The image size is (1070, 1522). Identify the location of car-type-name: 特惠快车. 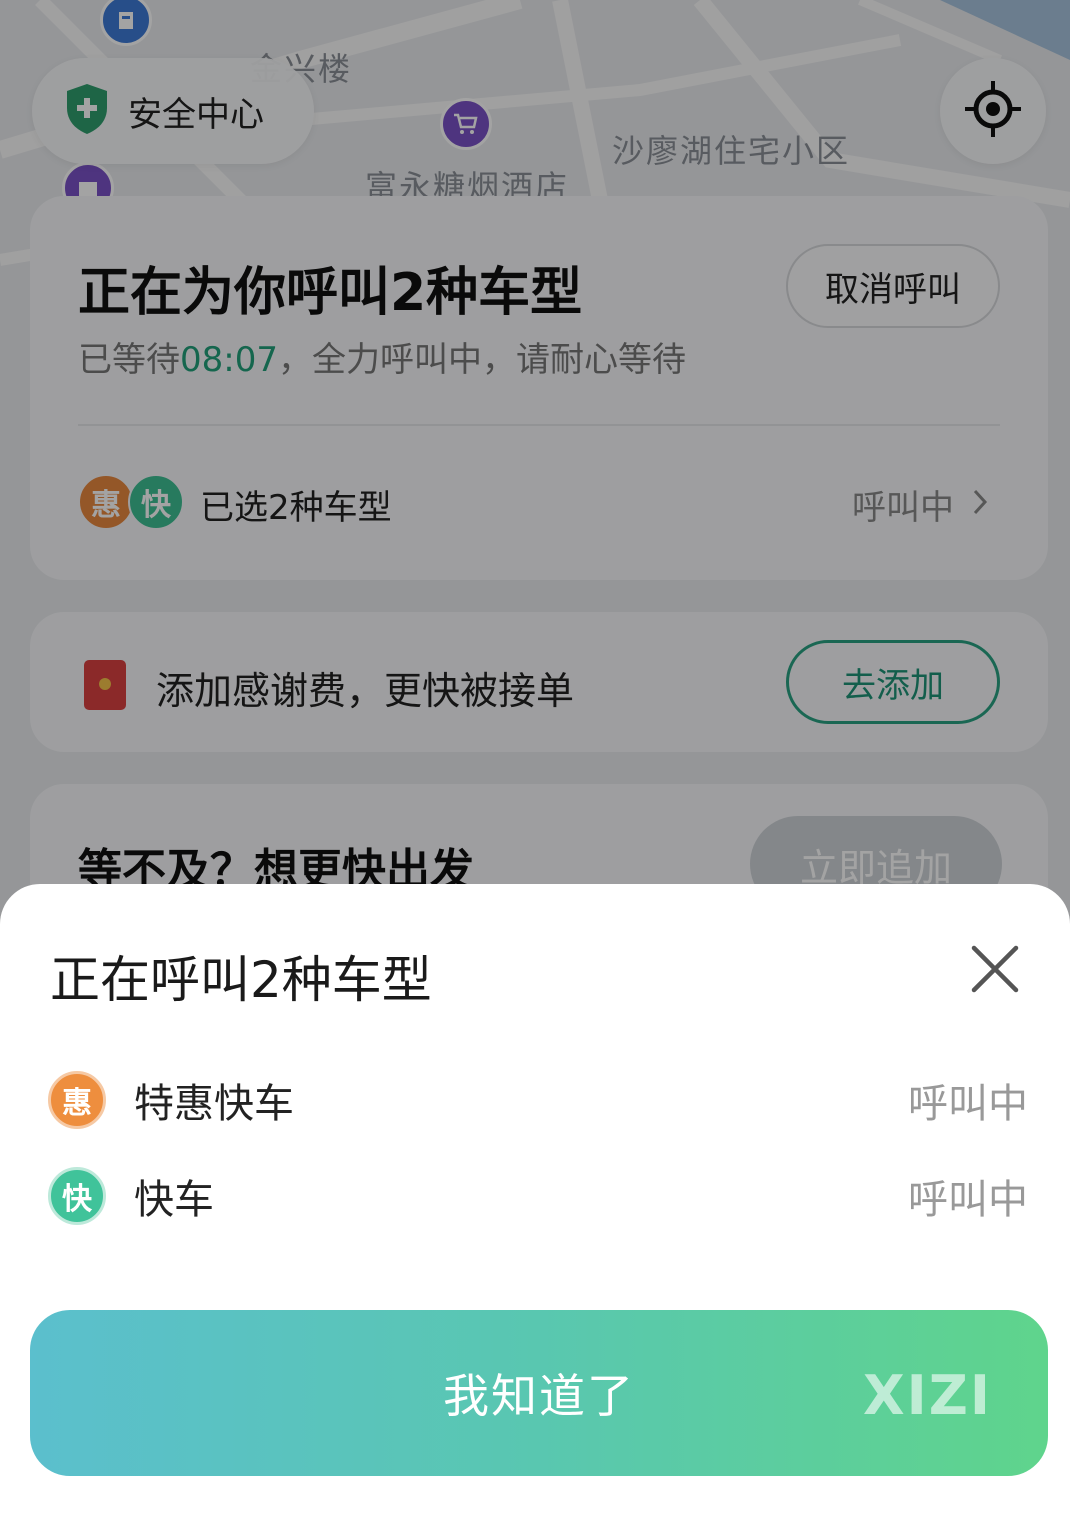
(214, 1104).